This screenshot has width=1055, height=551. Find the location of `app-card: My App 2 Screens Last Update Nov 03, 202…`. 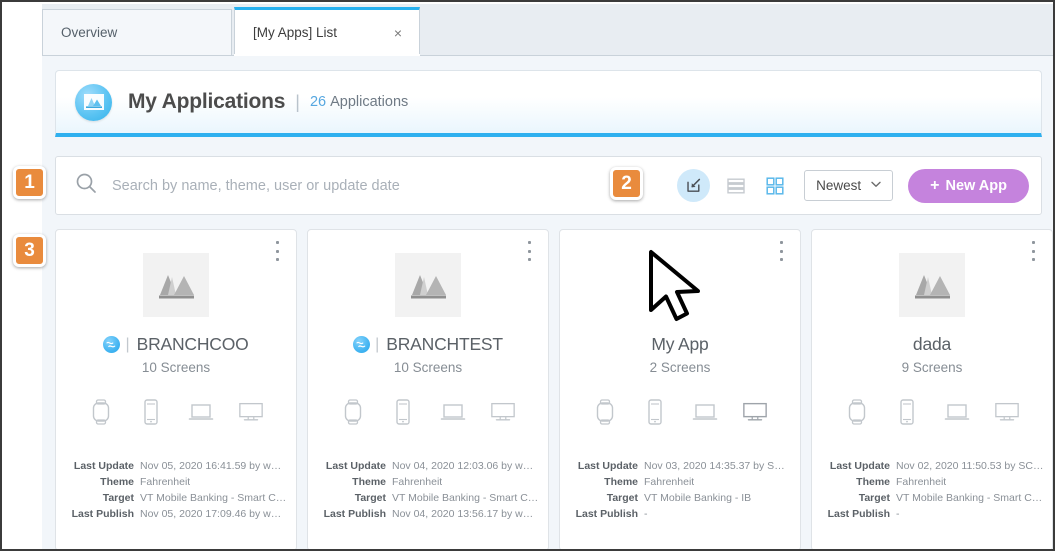

app-card: My App 2 Screens Last Update Nov 03, 202… is located at coordinates (680, 389).